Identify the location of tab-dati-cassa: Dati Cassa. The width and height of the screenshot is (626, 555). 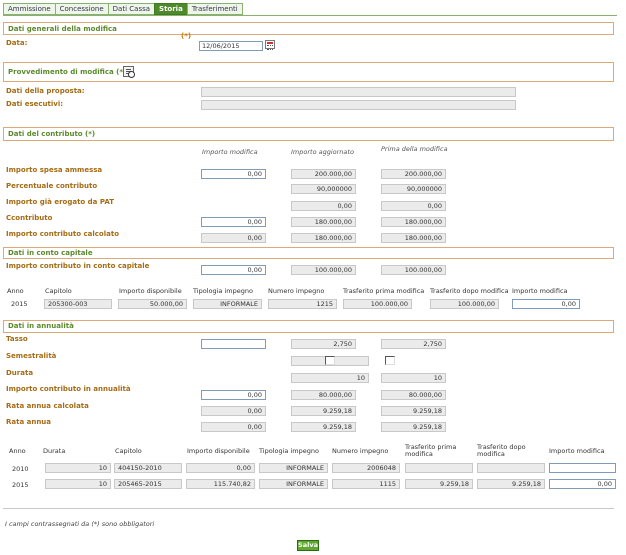
(131, 9).